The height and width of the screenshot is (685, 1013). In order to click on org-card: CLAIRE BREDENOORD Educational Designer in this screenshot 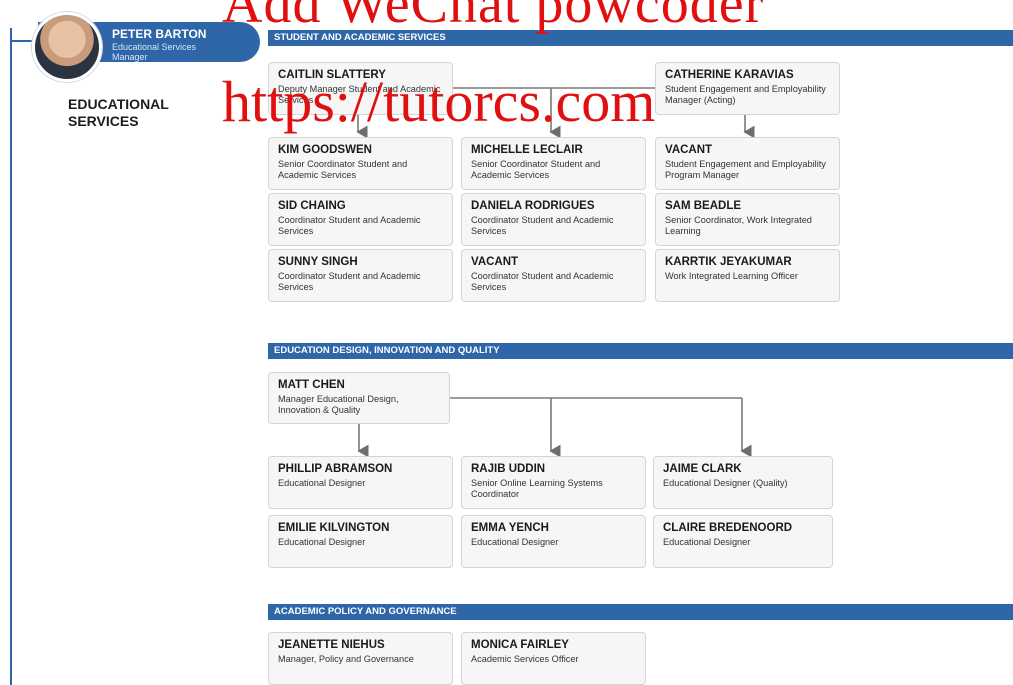, I will do `click(743, 541)`.